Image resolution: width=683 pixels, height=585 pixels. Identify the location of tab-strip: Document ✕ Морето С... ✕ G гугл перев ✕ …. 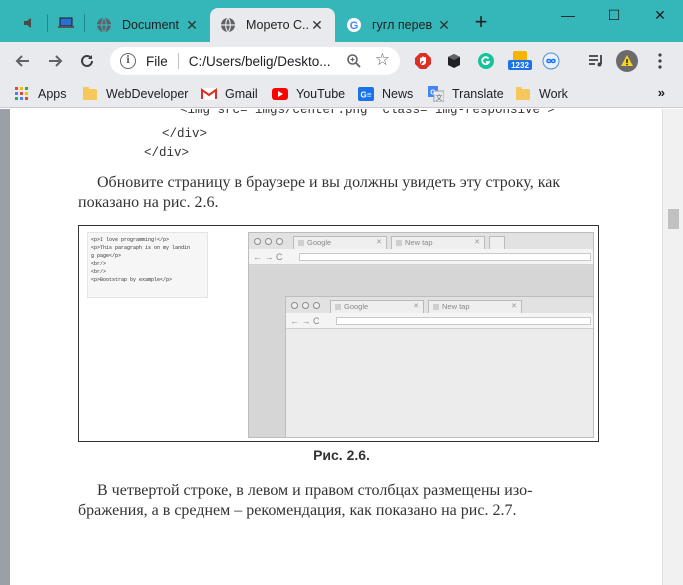
(341, 21).